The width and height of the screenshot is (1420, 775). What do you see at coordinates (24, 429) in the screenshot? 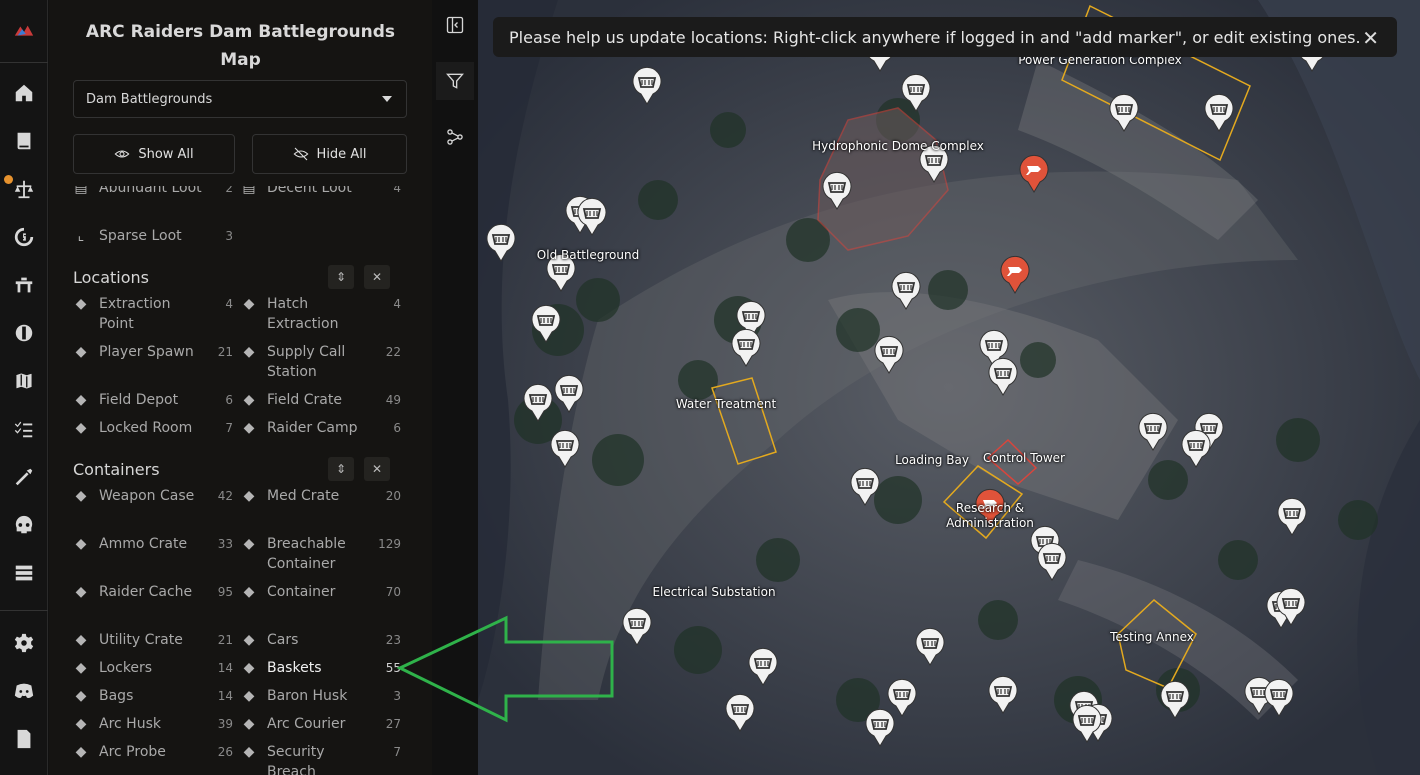
I see `checklist-icon` at bounding box center [24, 429].